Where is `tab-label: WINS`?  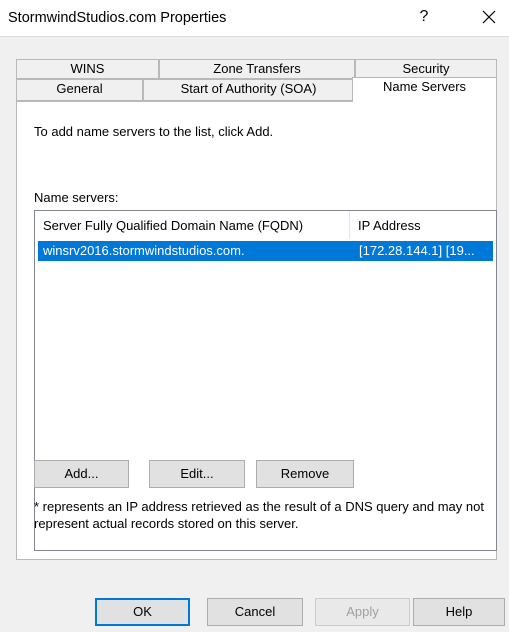
tab-label: WINS is located at coordinates (87, 68).